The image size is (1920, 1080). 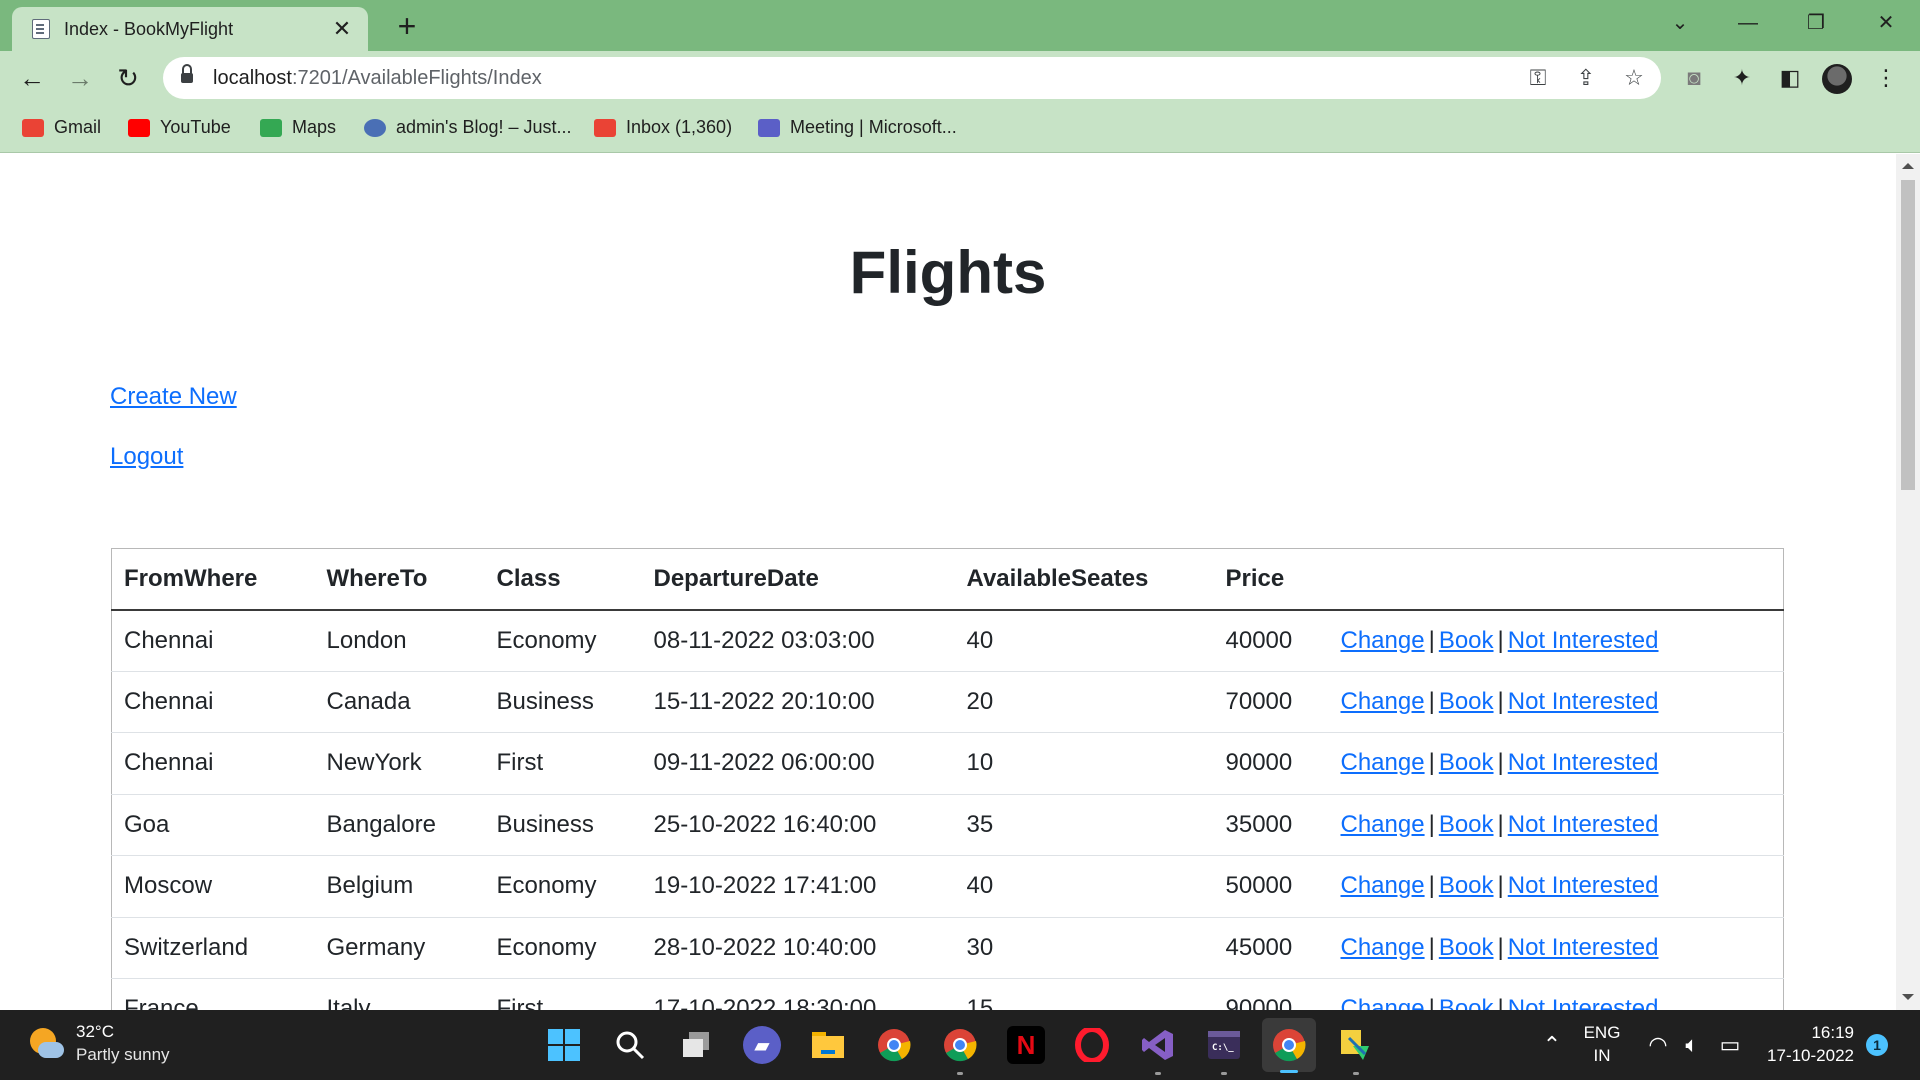 I want to click on table-cell: 40000, so click(x=1271, y=640).